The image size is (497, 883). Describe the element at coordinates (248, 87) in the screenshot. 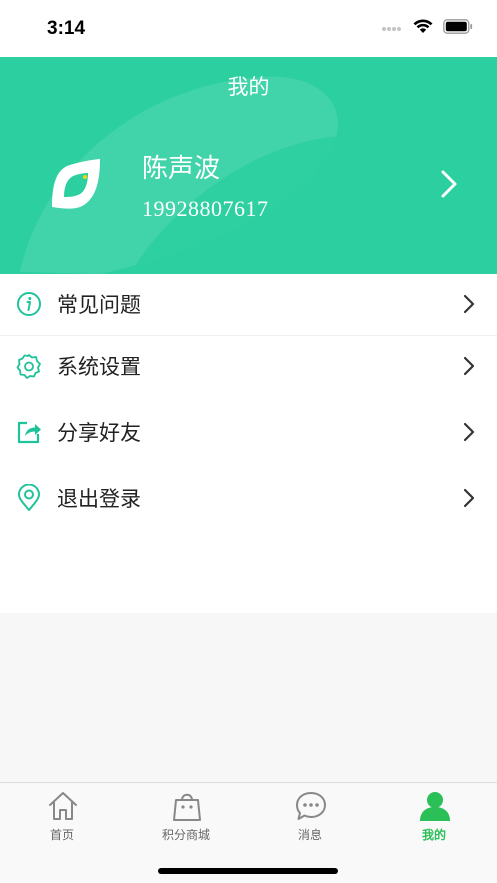

I see `page-title: 我的` at that location.